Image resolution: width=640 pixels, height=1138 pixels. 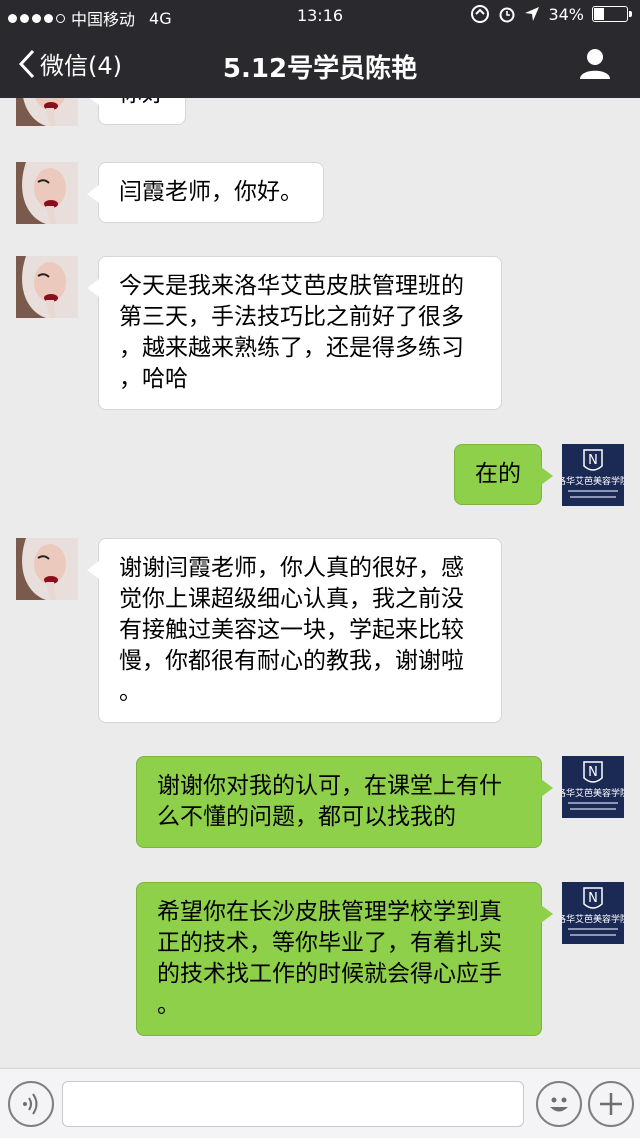 I want to click on plus-icon, so click(x=611, y=1104).